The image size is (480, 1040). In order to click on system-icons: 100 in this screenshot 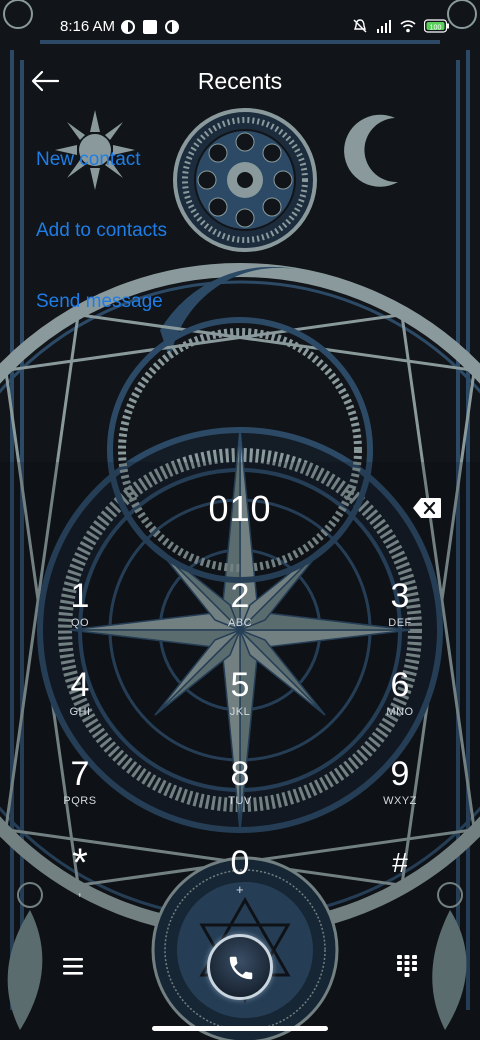, I will do `click(401, 26)`.